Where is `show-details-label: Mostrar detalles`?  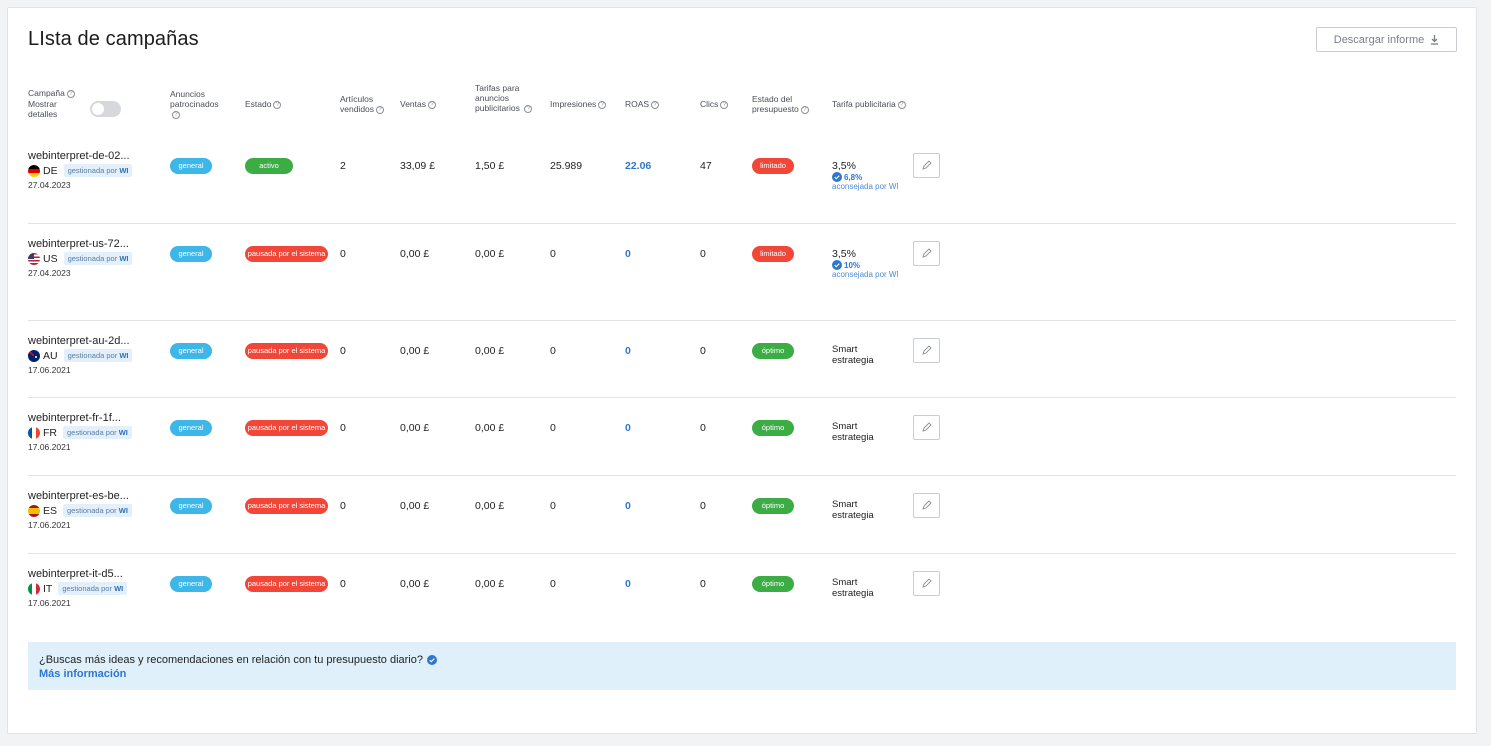 show-details-label: Mostrar detalles is located at coordinates (43, 109).